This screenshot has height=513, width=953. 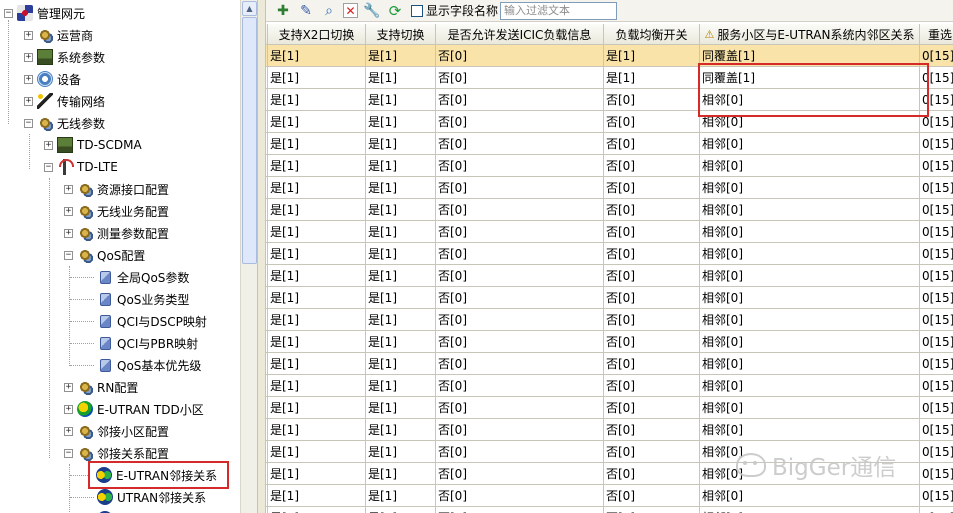 What do you see at coordinates (249, 8) in the screenshot?
I see `scroll-up-arrow-icon: ▲` at bounding box center [249, 8].